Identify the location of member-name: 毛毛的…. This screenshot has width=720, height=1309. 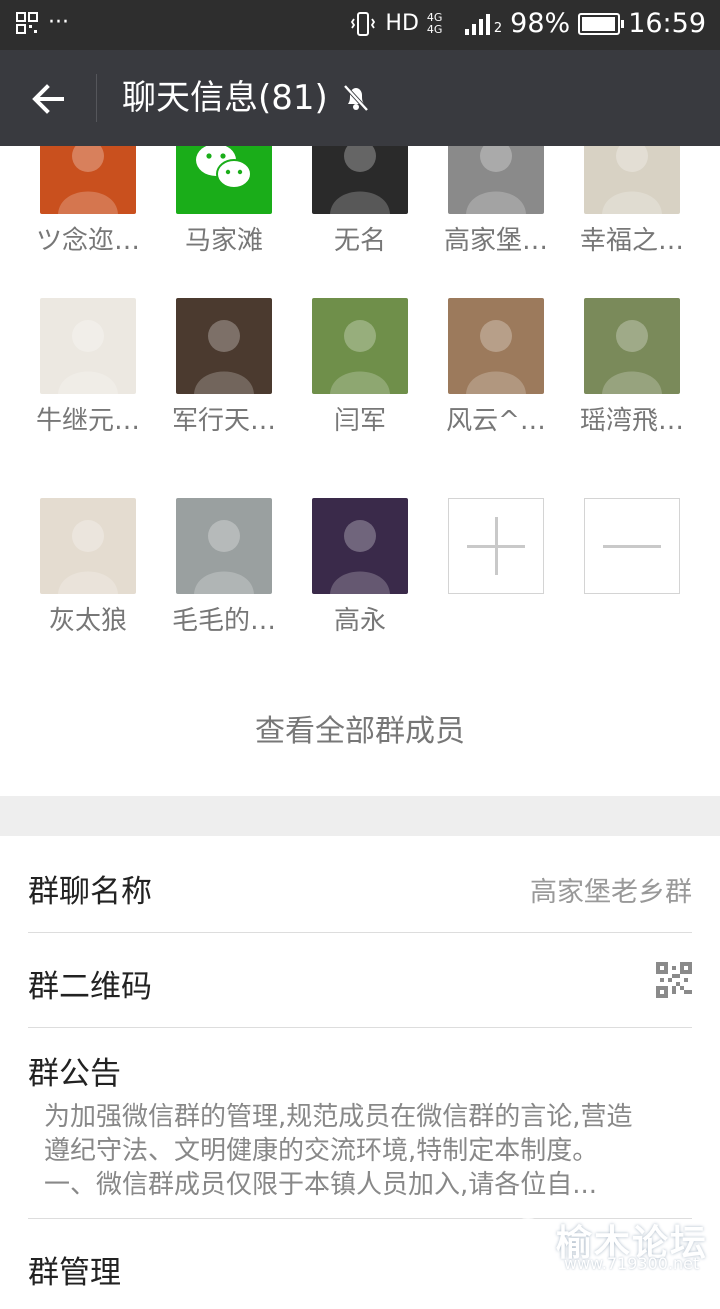
(223, 621).